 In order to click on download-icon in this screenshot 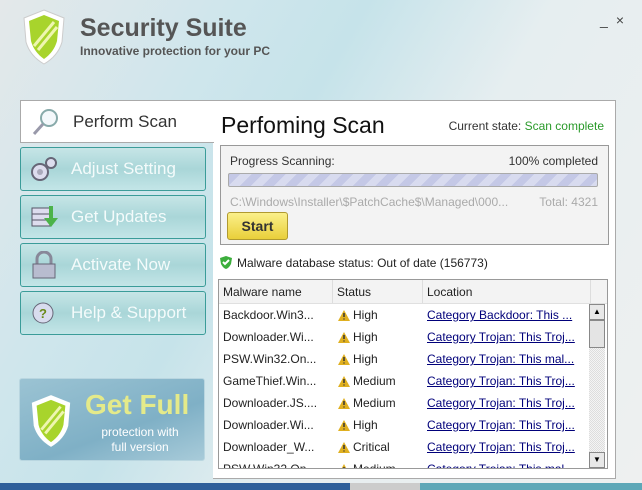, I will do `click(44, 216)`.